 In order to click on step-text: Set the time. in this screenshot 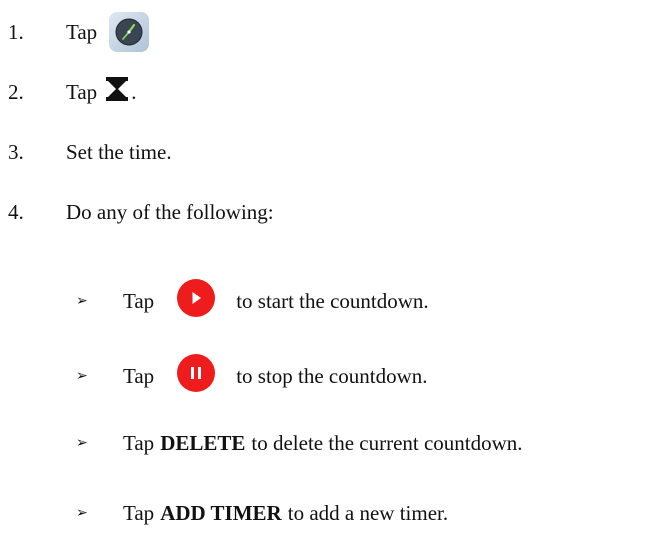, I will do `click(119, 151)`.